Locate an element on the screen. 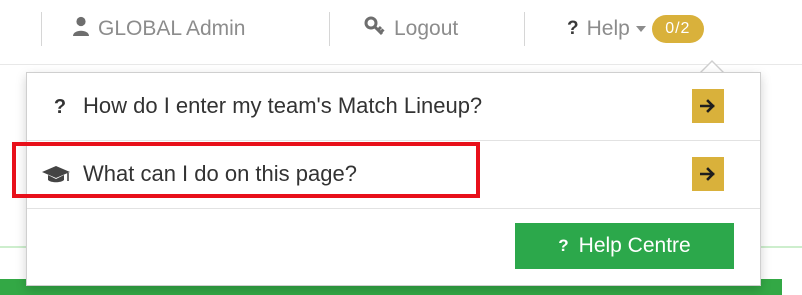 The height and width of the screenshot is (295, 802). user-icon is located at coordinates (81, 29).